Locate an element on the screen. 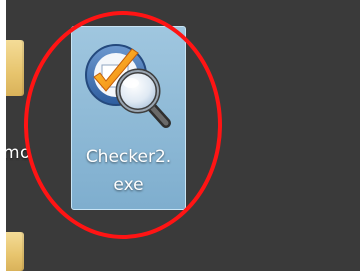 The image size is (360, 271). desktop-icon-label: Checker2. exe is located at coordinates (128, 171).